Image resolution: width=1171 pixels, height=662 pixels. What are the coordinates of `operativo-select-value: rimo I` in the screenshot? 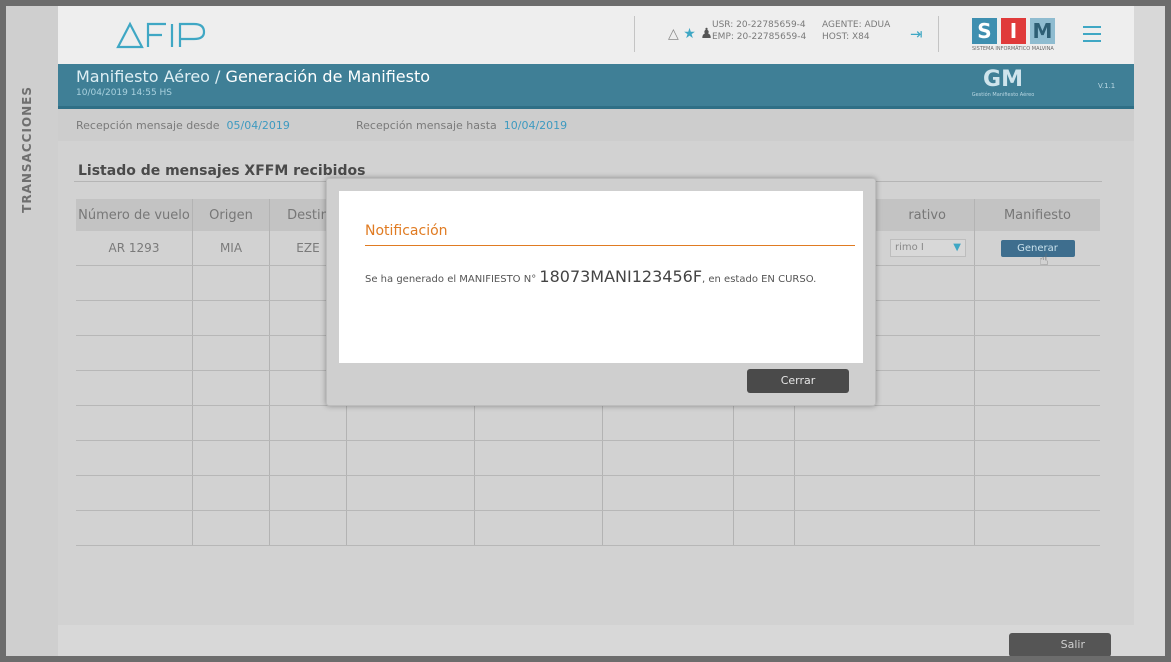 It's located at (909, 247).